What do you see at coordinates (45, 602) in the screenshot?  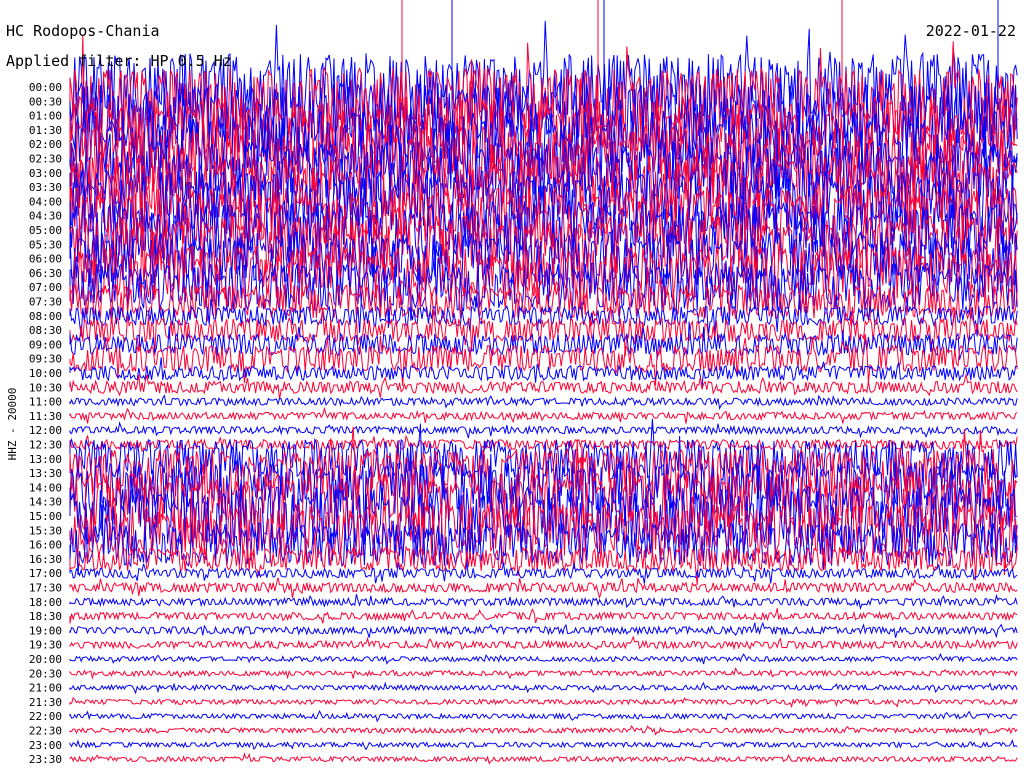 I see `time-tick-label: 18:00` at bounding box center [45, 602].